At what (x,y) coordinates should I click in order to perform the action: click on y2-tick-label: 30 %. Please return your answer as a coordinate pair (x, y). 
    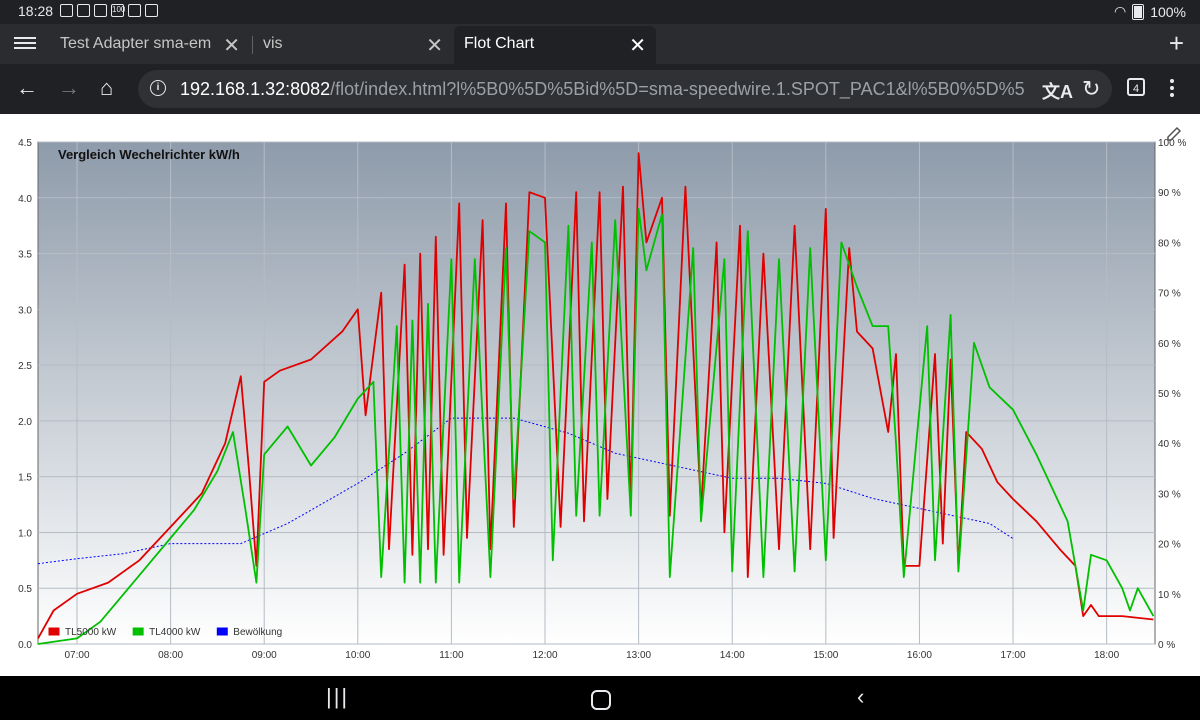
    Looking at the image, I should click on (1169, 494).